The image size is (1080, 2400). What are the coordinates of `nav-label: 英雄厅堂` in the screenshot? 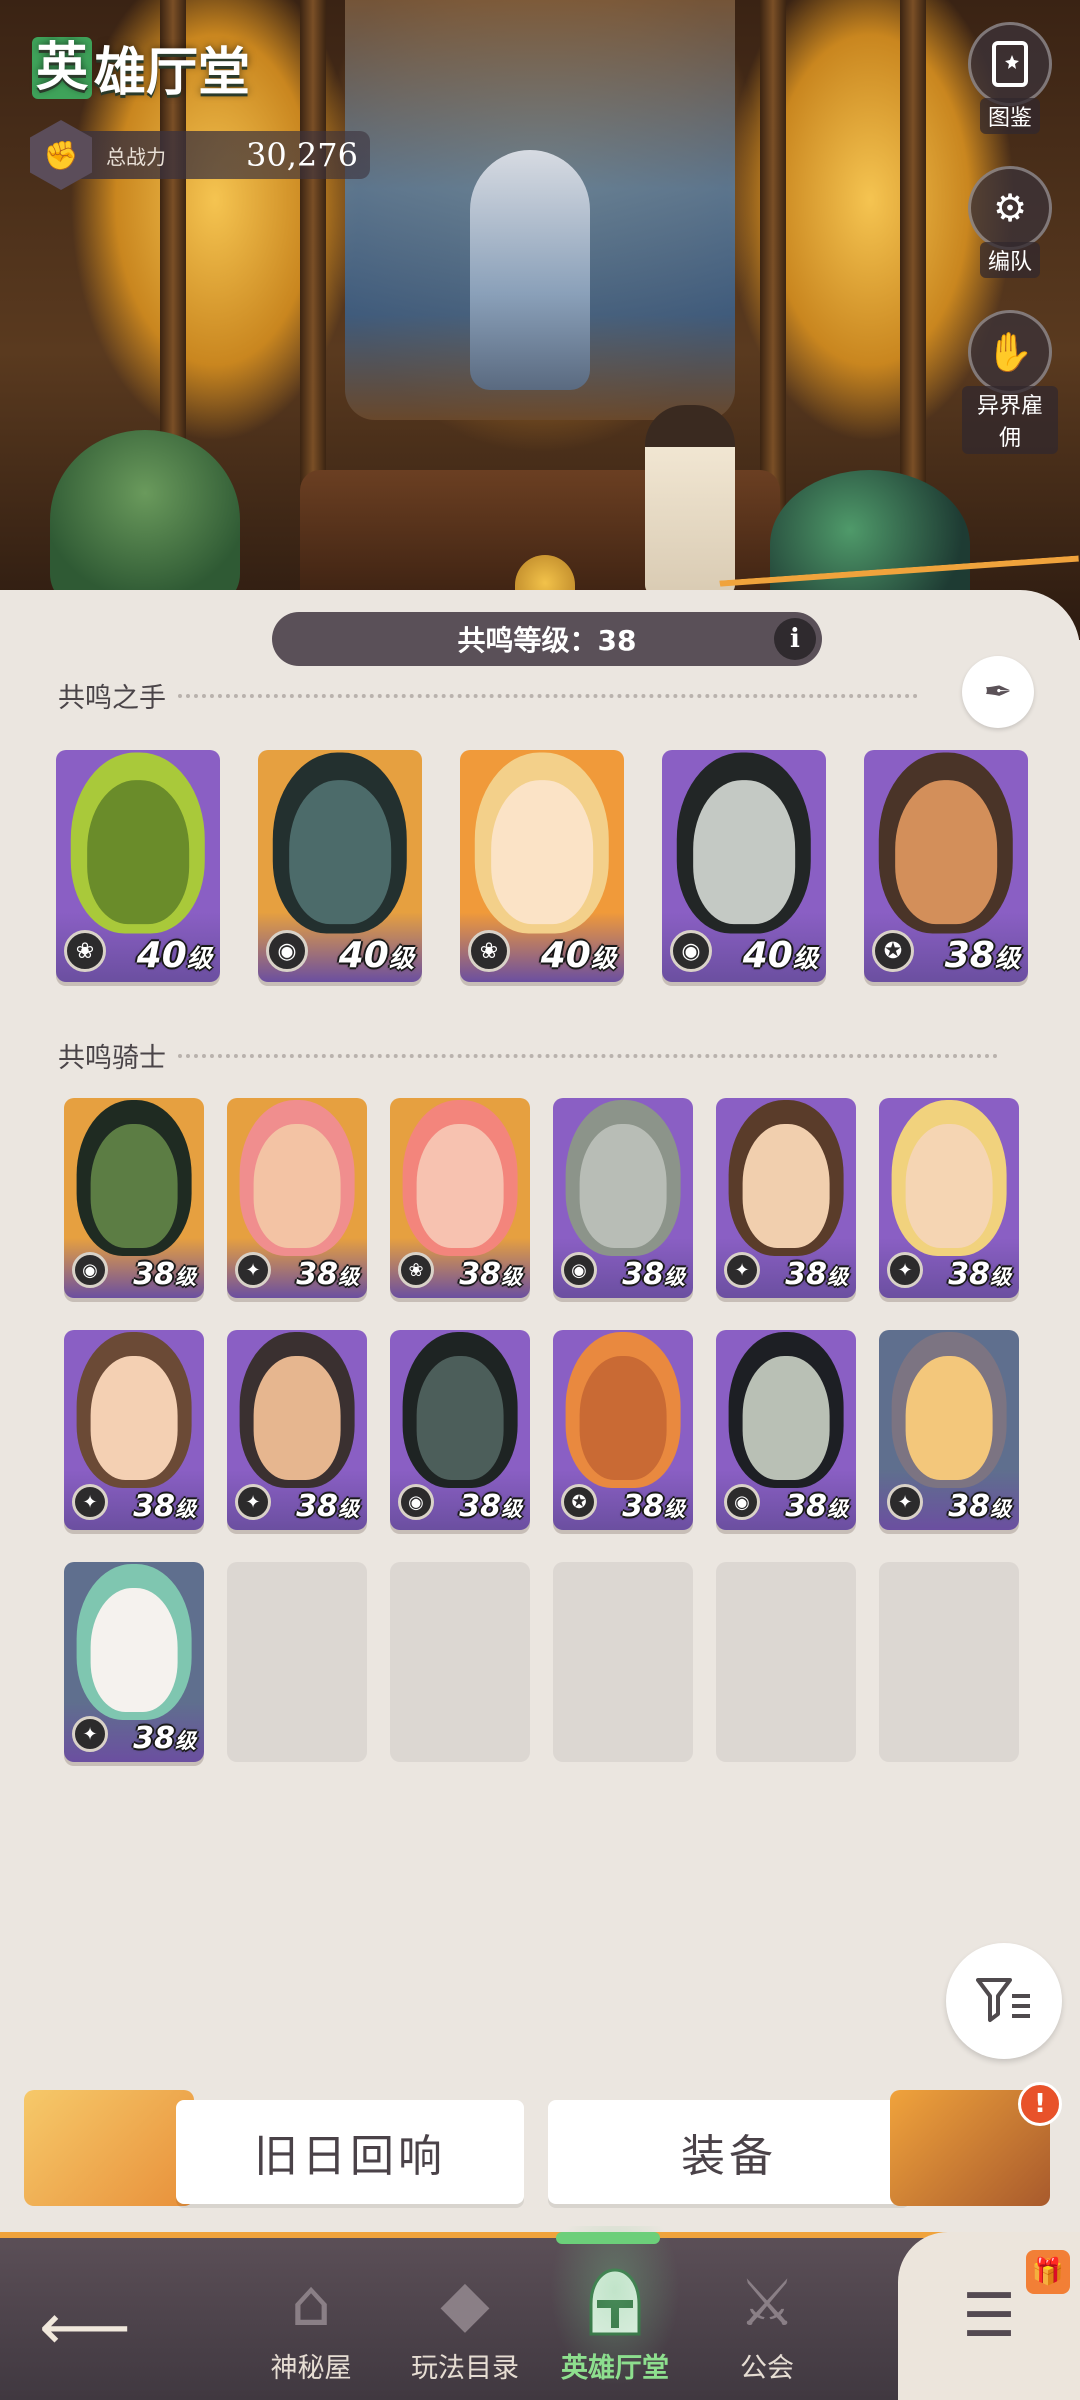 It's located at (615, 2368).